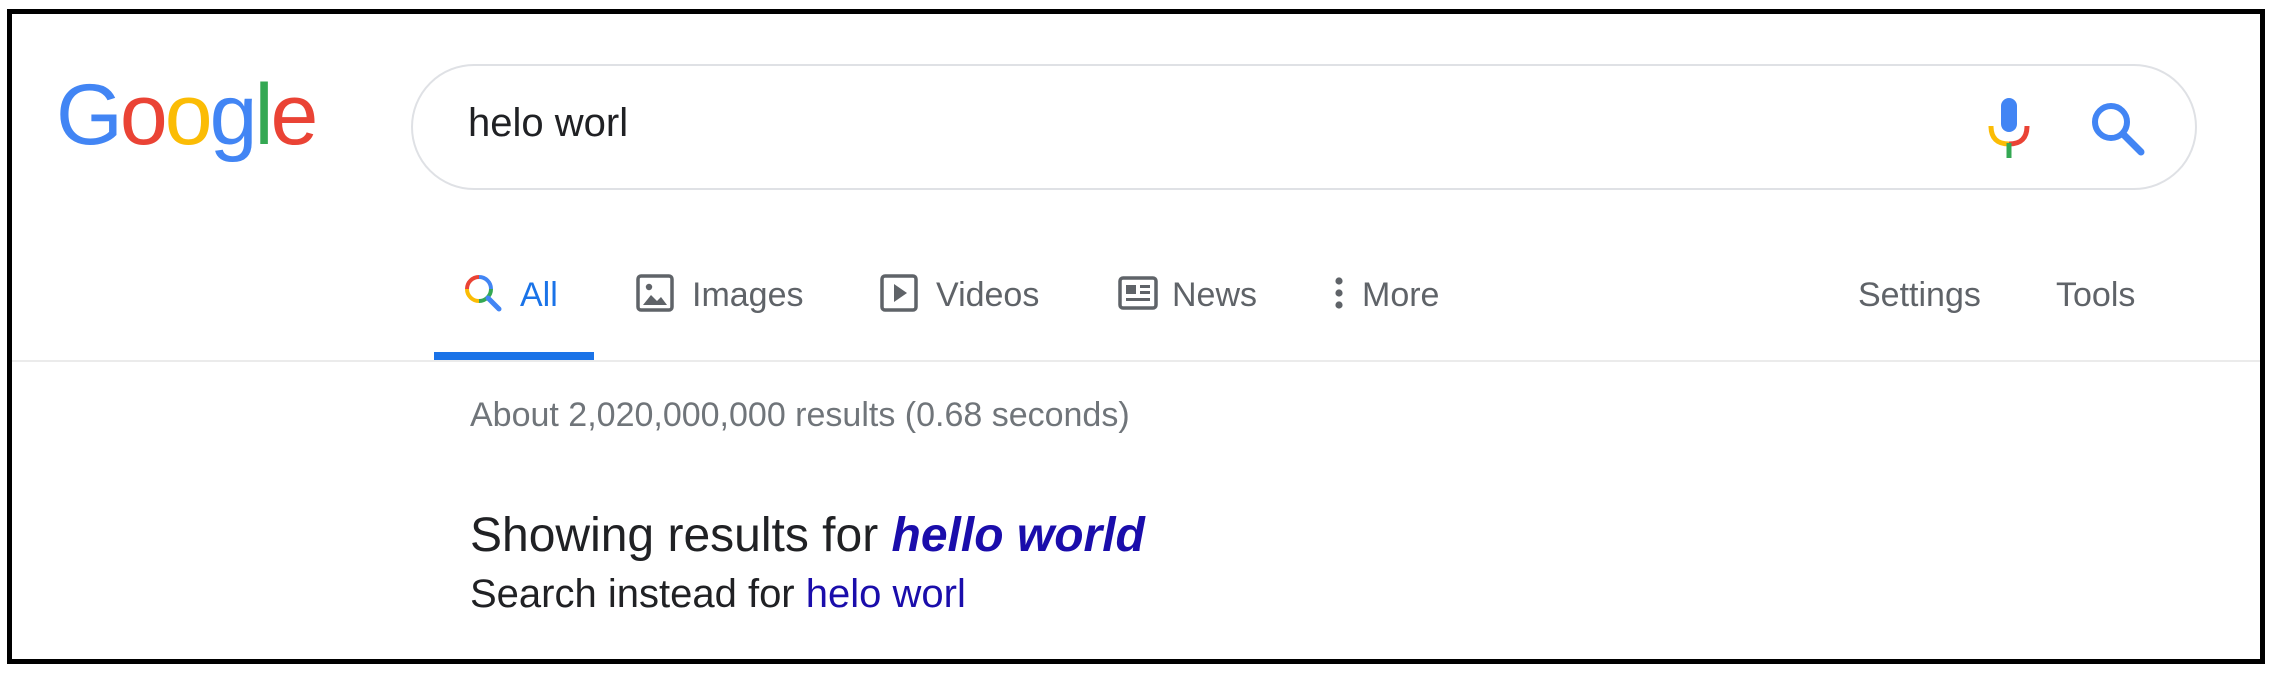 The height and width of the screenshot is (675, 2278). I want to click on google-logo: Google, so click(187, 122).